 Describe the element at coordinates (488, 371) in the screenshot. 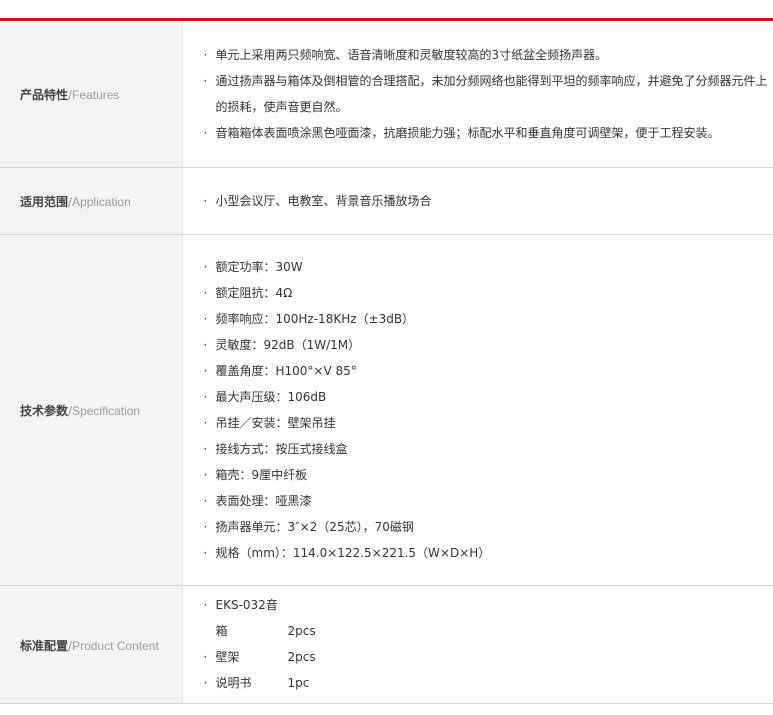

I see `list-item: 覆盖角度：H100°×V 85°` at that location.